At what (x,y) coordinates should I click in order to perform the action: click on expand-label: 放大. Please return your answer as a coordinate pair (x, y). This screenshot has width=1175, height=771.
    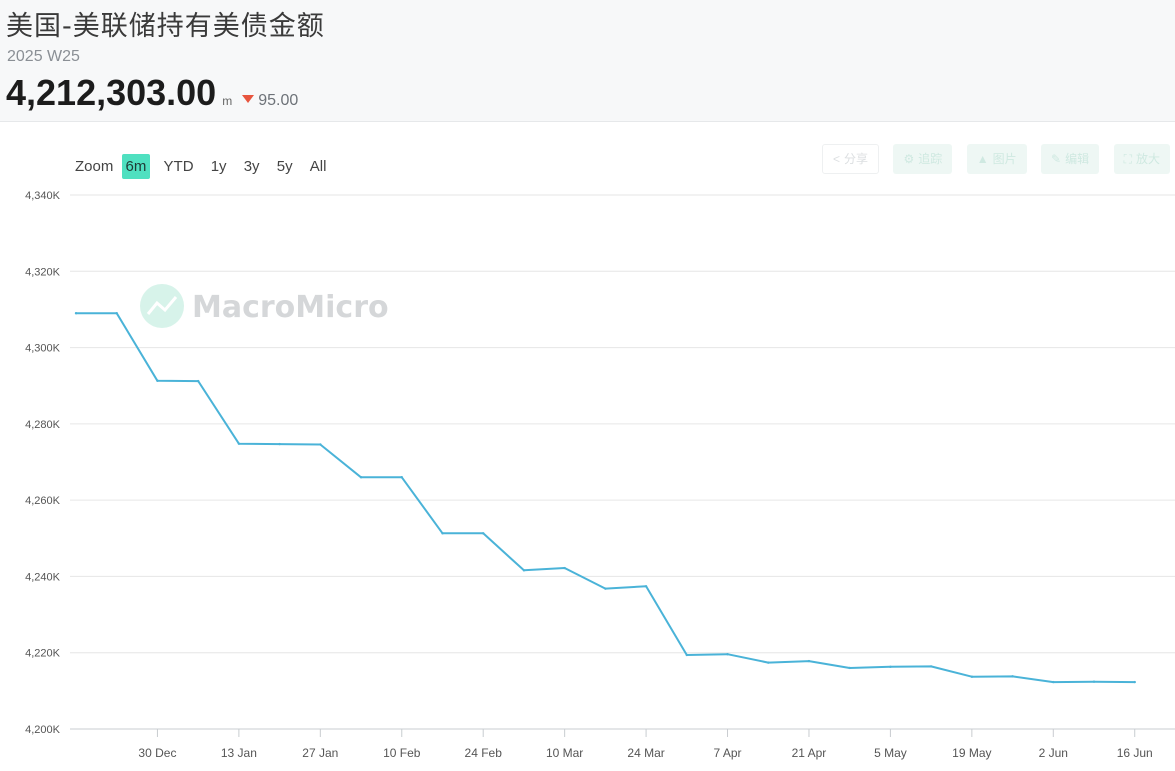
    Looking at the image, I should click on (1147, 159).